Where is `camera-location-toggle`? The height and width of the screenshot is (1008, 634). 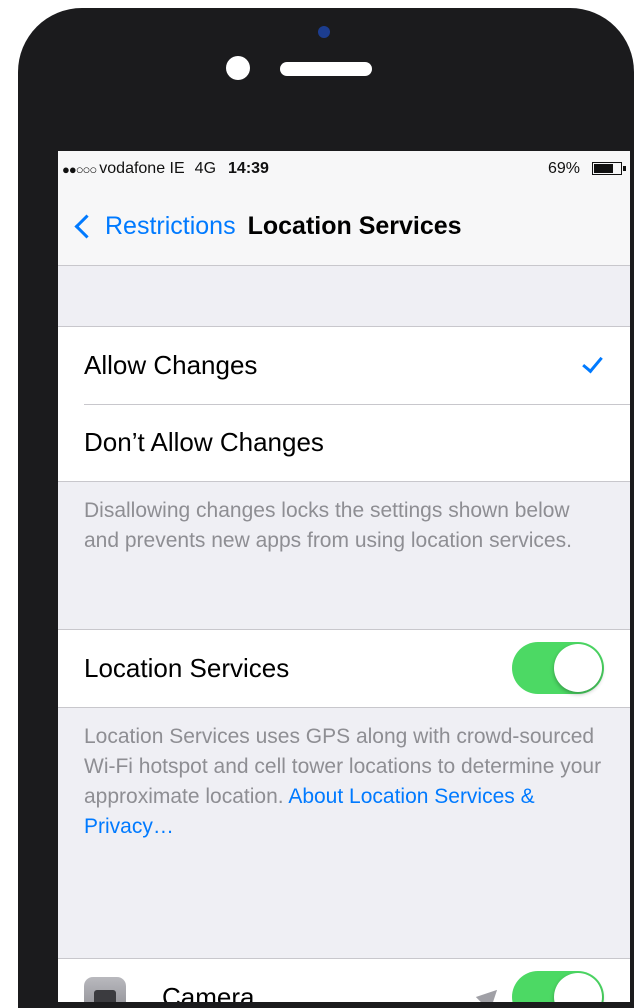 camera-location-toggle is located at coordinates (558, 986).